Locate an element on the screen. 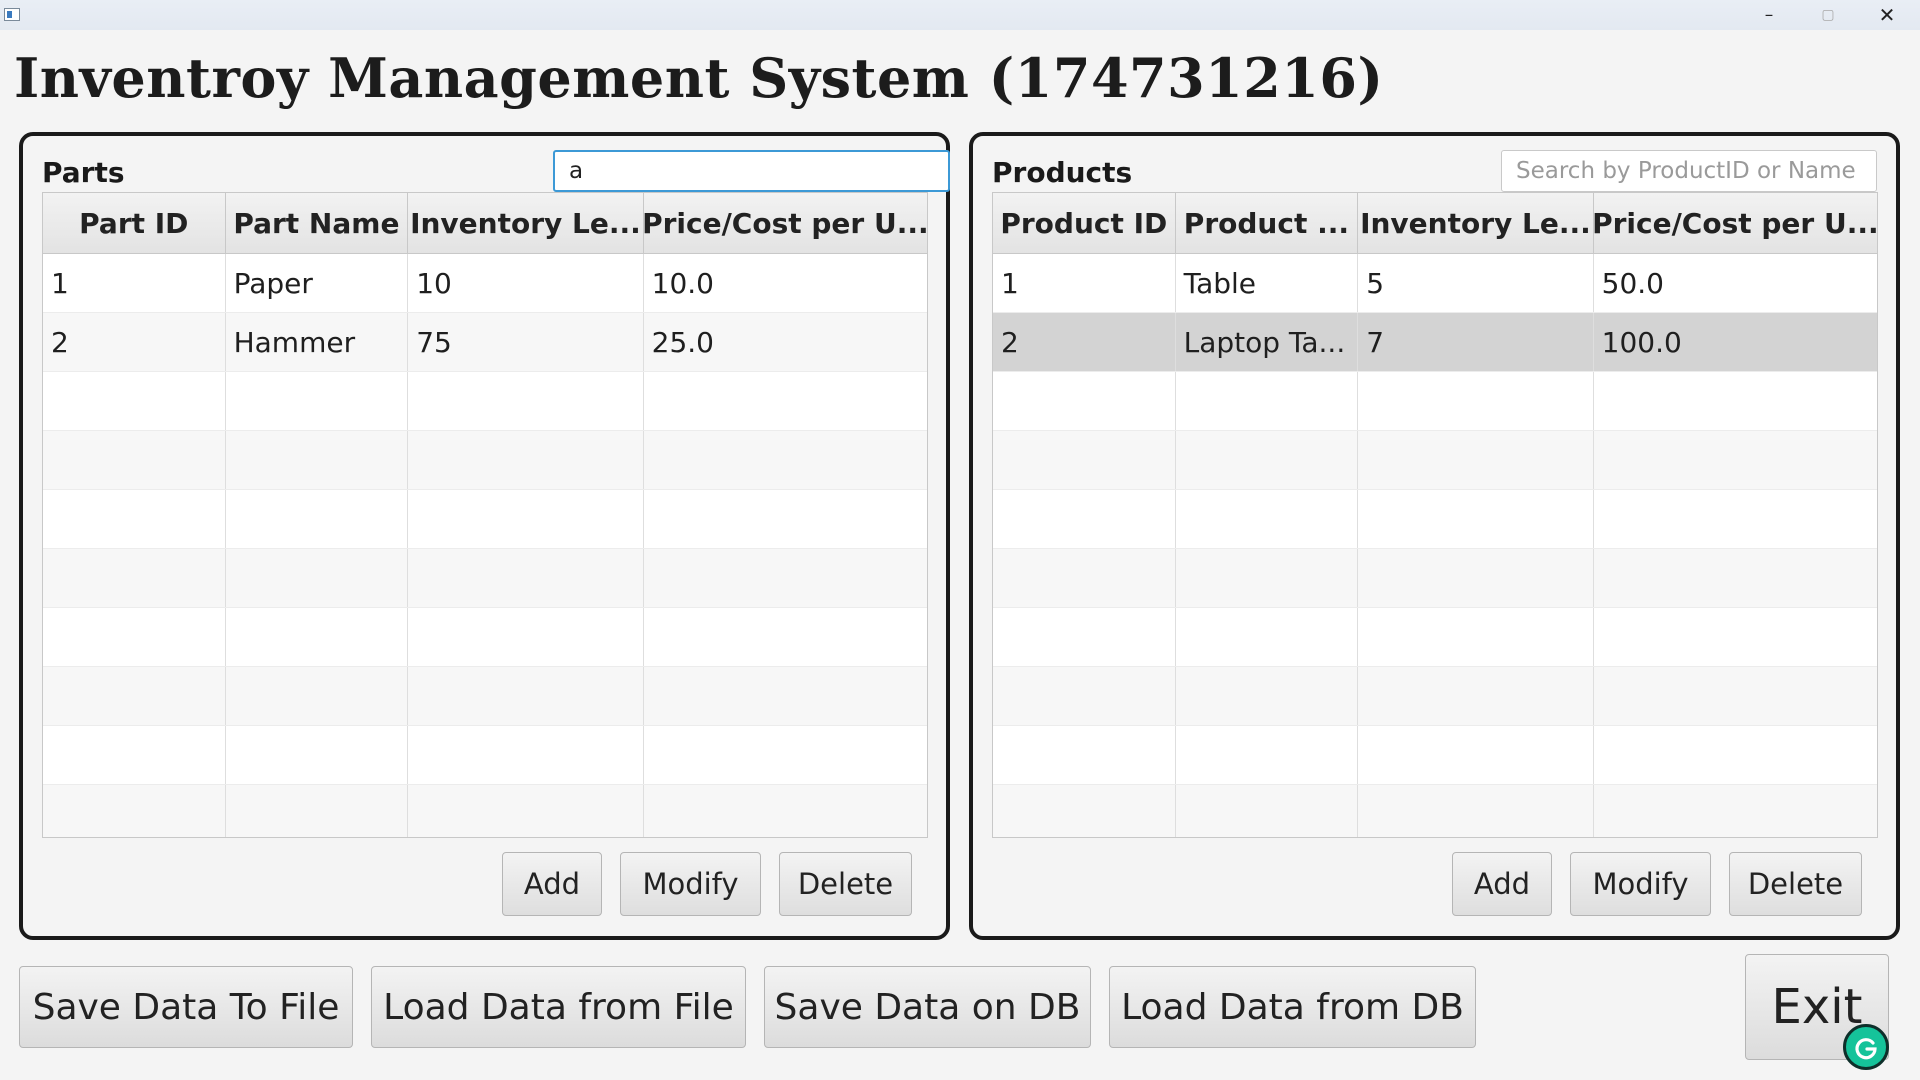 Image resolution: width=1920 pixels, height=1080 pixels. table-cell: 75 is located at coordinates (526, 342).